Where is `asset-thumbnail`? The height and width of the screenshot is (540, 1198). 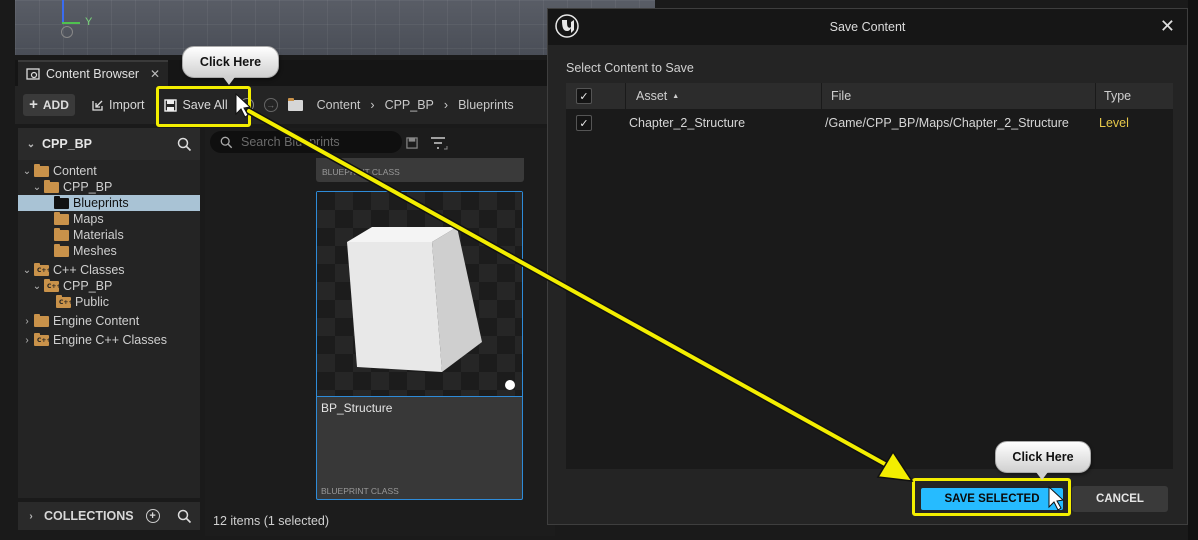
asset-thumbnail is located at coordinates (419, 294).